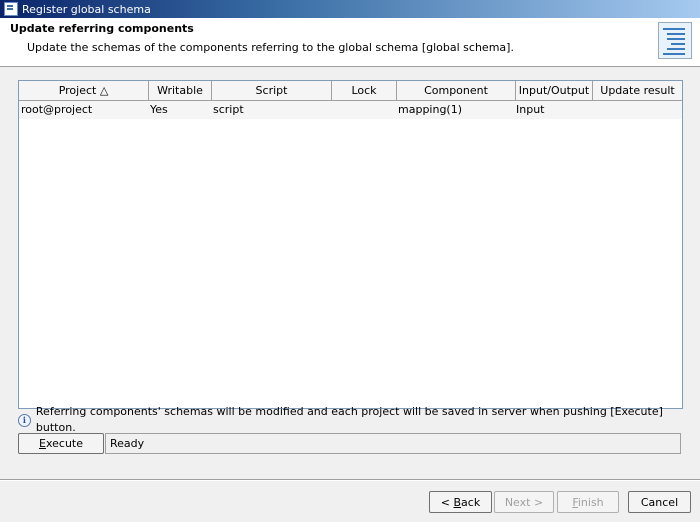 The height and width of the screenshot is (522, 700). Describe the element at coordinates (659, 502) in the screenshot. I see `cancel-button: Cancel` at that location.